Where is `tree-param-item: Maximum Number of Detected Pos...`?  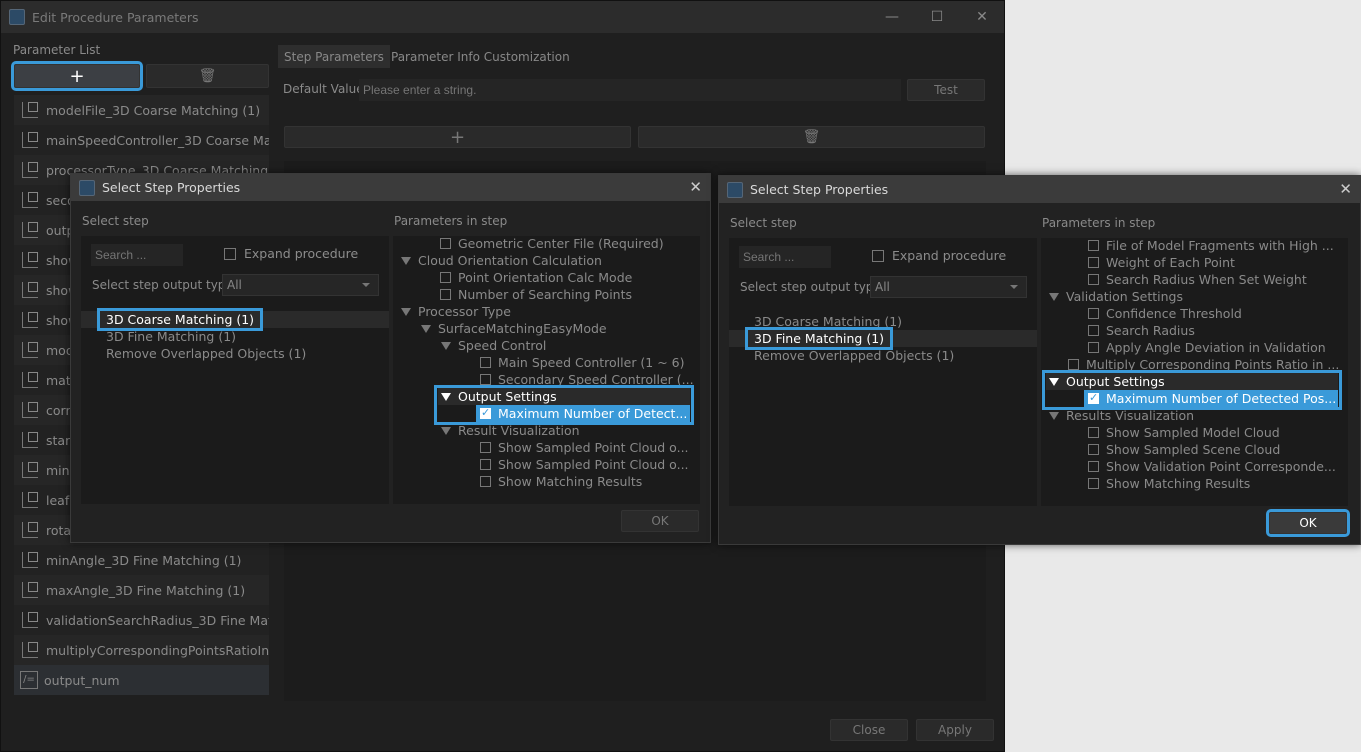 tree-param-item: Maximum Number of Detected Pos... is located at coordinates (1211, 398).